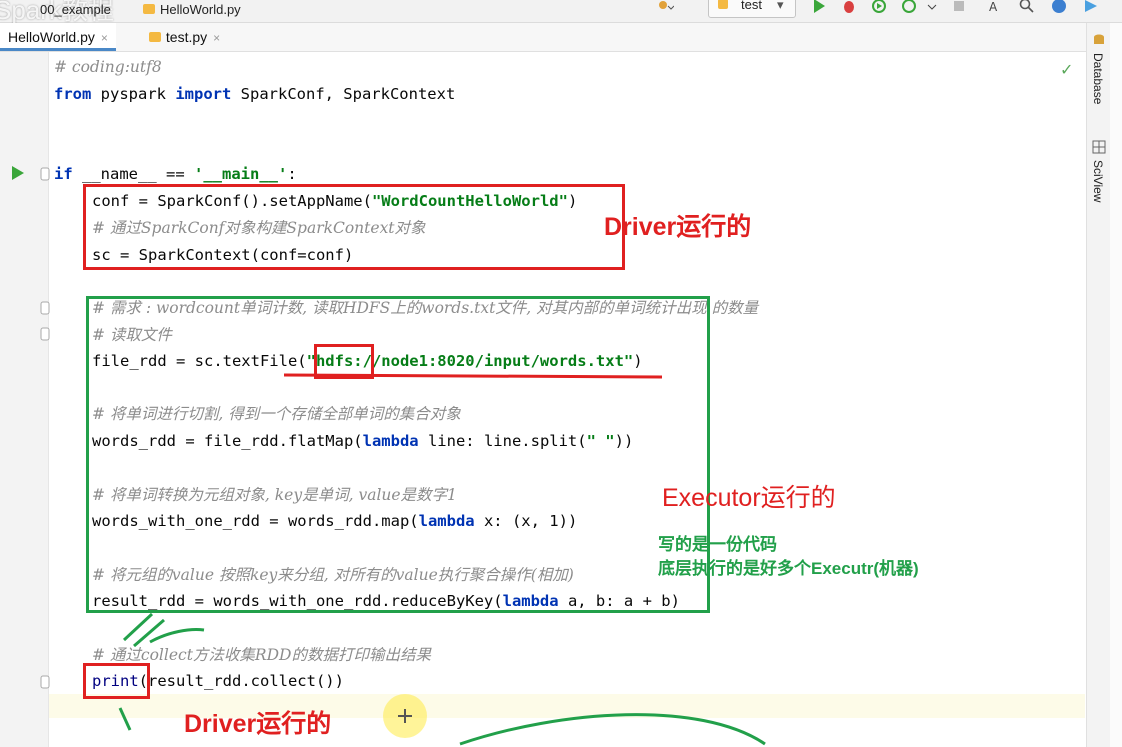 This screenshot has height=747, width=1122. What do you see at coordinates (749, 498) in the screenshot?
I see `executor-label: Executor运行的` at bounding box center [749, 498].